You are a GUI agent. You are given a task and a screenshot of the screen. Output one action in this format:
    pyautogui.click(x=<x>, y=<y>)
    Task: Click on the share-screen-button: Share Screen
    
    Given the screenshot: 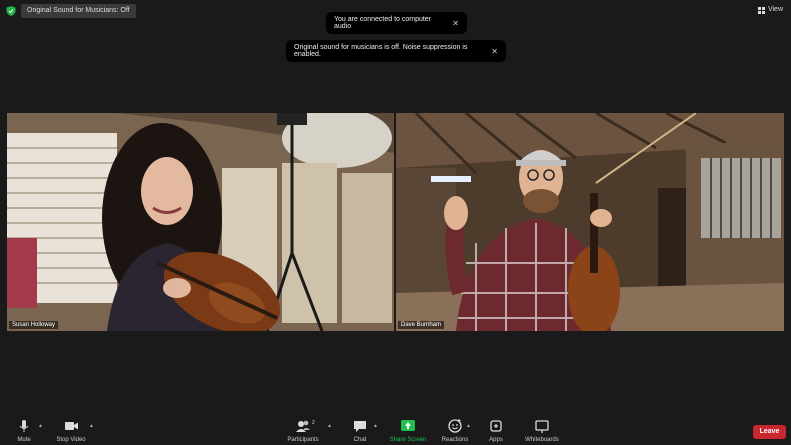 What is the action you would take?
    pyautogui.click(x=408, y=429)
    